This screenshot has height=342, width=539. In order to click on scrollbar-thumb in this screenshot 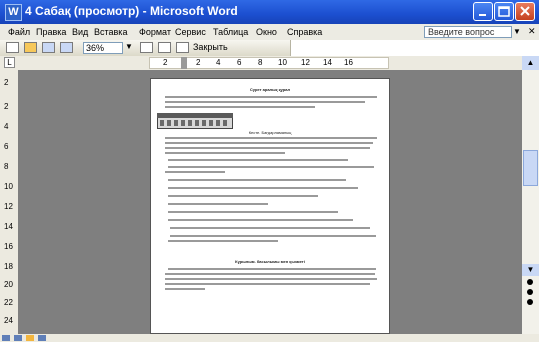, I will do `click(530, 168)`.